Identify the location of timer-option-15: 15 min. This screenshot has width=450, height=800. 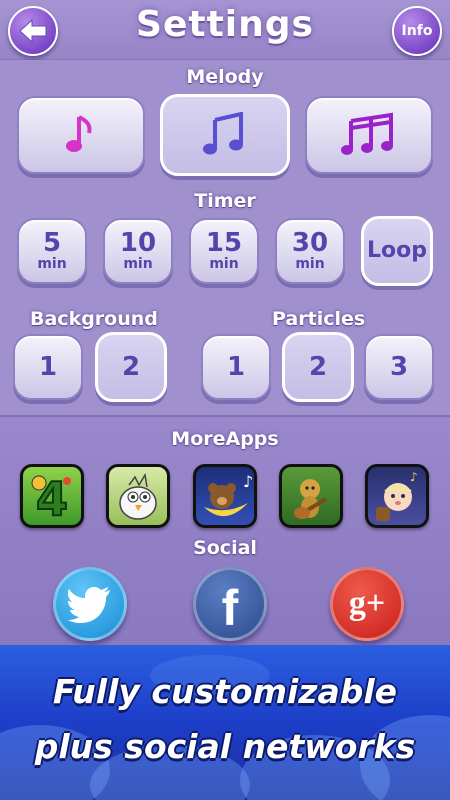
(224, 251).